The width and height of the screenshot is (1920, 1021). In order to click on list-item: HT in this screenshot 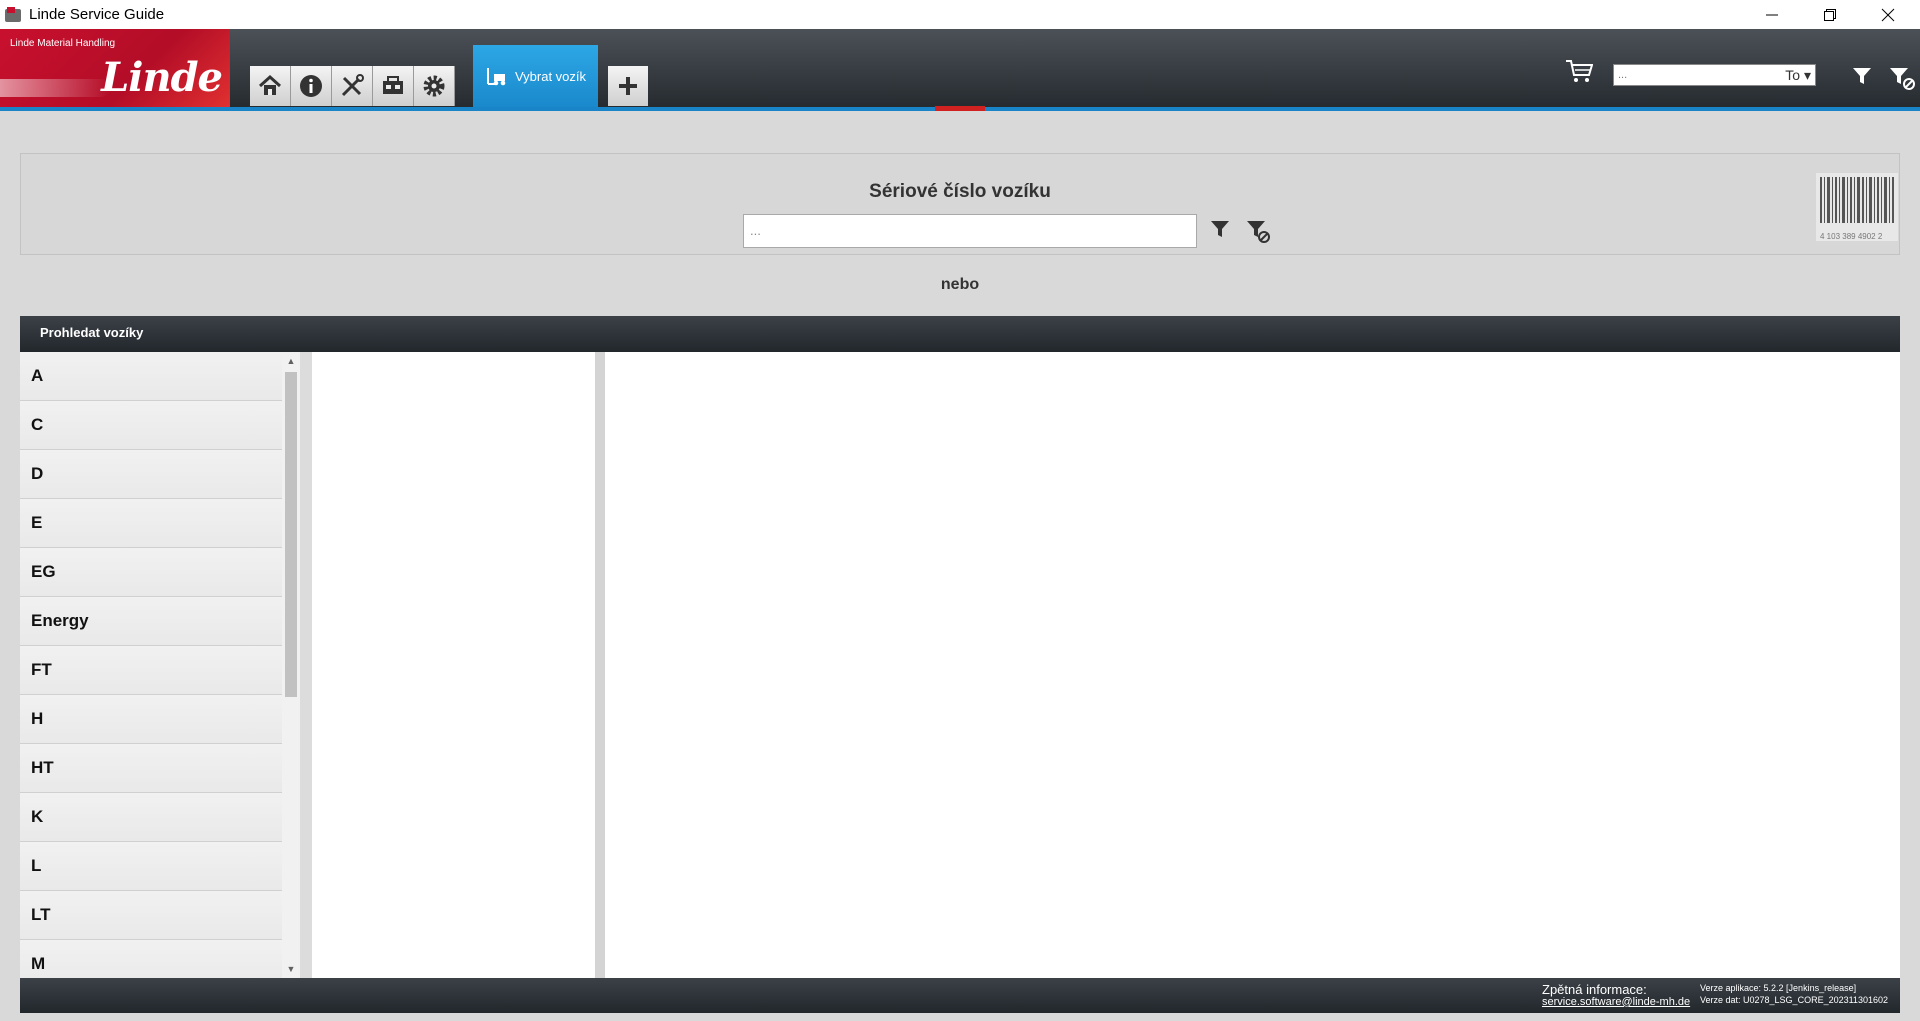, I will do `click(151, 768)`.